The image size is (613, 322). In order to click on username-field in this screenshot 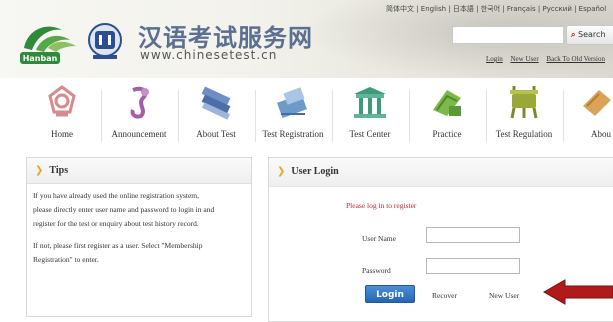, I will do `click(473, 235)`.